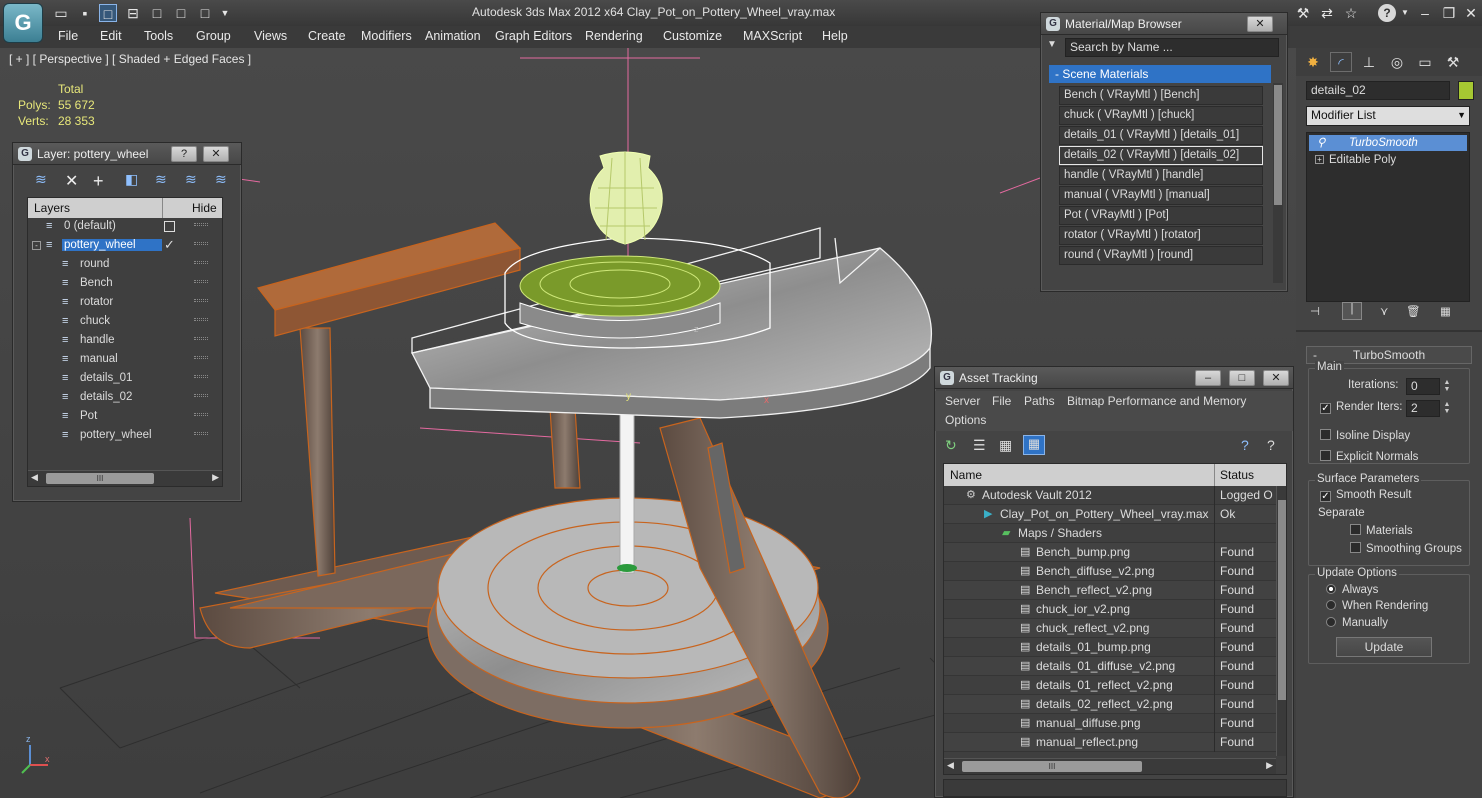 The image size is (1482, 798). Describe the element at coordinates (1352, 311) in the screenshot. I see `show-end-result-icon: |` at that location.